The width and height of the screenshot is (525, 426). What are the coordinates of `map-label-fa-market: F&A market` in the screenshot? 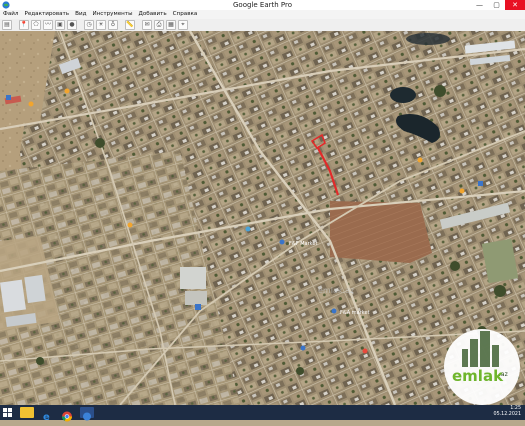 It's located at (355, 313).